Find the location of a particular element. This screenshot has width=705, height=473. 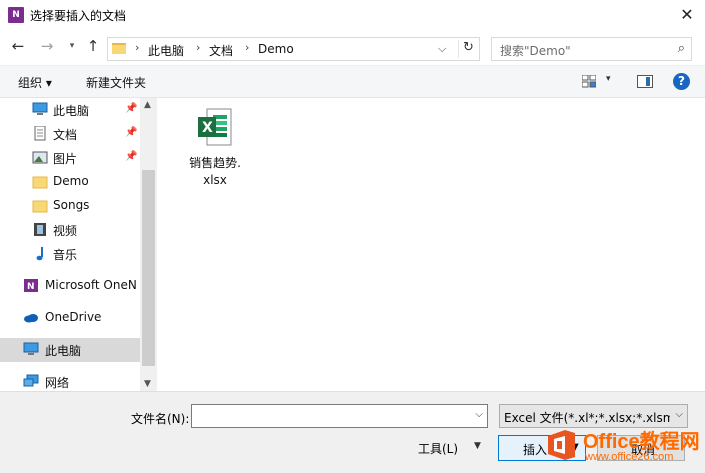

sidebar-item-label: 图片 is located at coordinates (65, 159).